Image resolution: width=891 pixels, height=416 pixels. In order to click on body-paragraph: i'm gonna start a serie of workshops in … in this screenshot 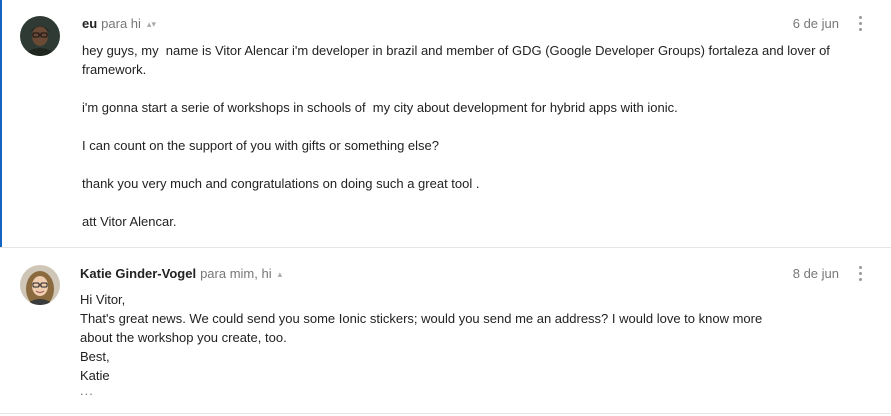, I will do `click(380, 107)`.